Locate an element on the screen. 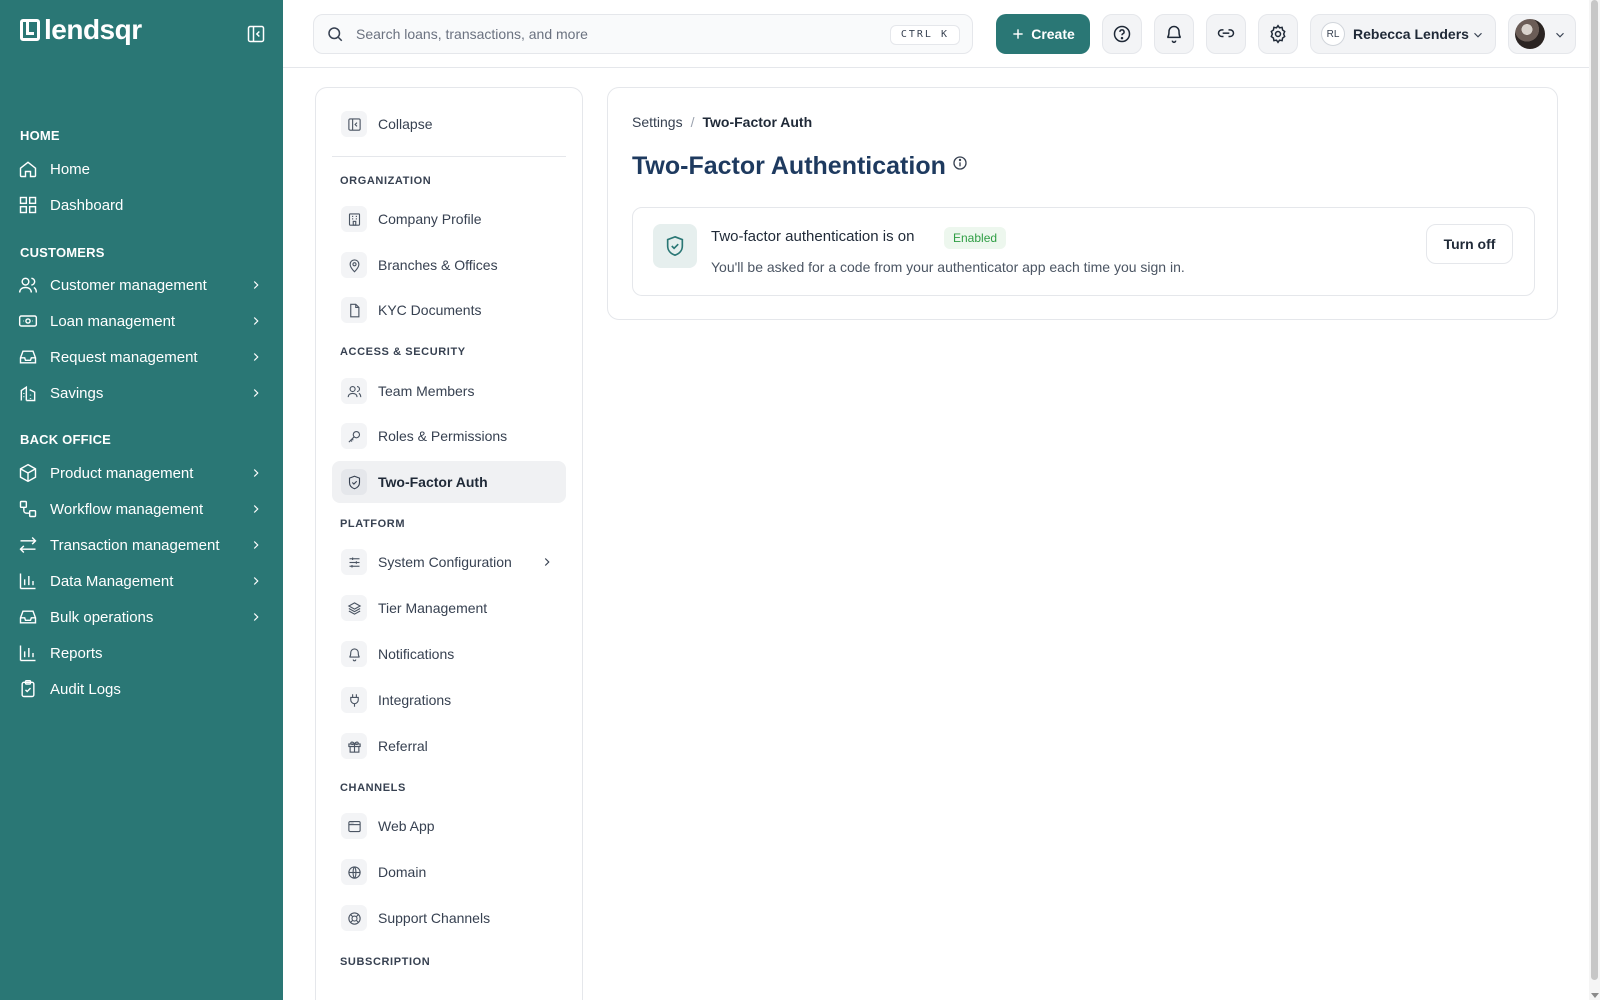  shield-check-icon is located at coordinates (675, 246).